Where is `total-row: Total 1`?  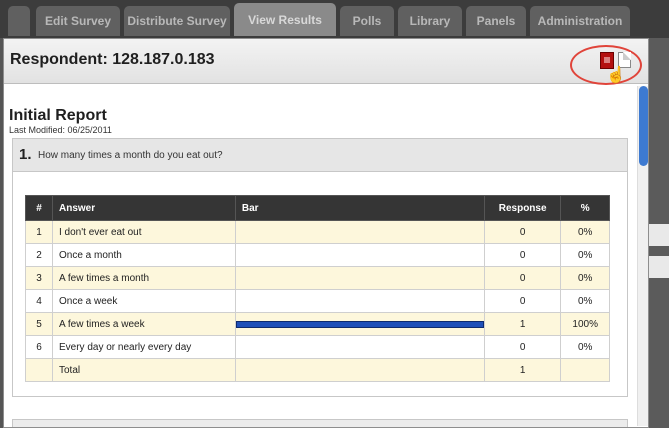
total-row: Total 1 is located at coordinates (317, 370).